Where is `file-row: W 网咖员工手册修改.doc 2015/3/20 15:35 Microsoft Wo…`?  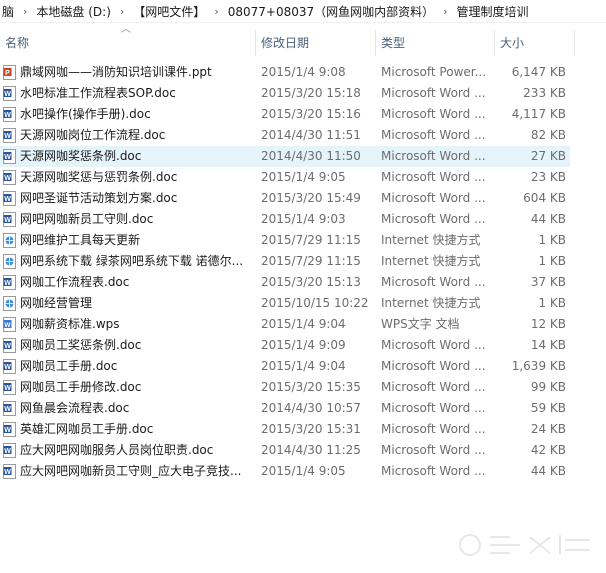 file-row: W 网咖员工手册修改.doc 2015/3/20 15:35 Microsoft Wo… is located at coordinates (285, 387).